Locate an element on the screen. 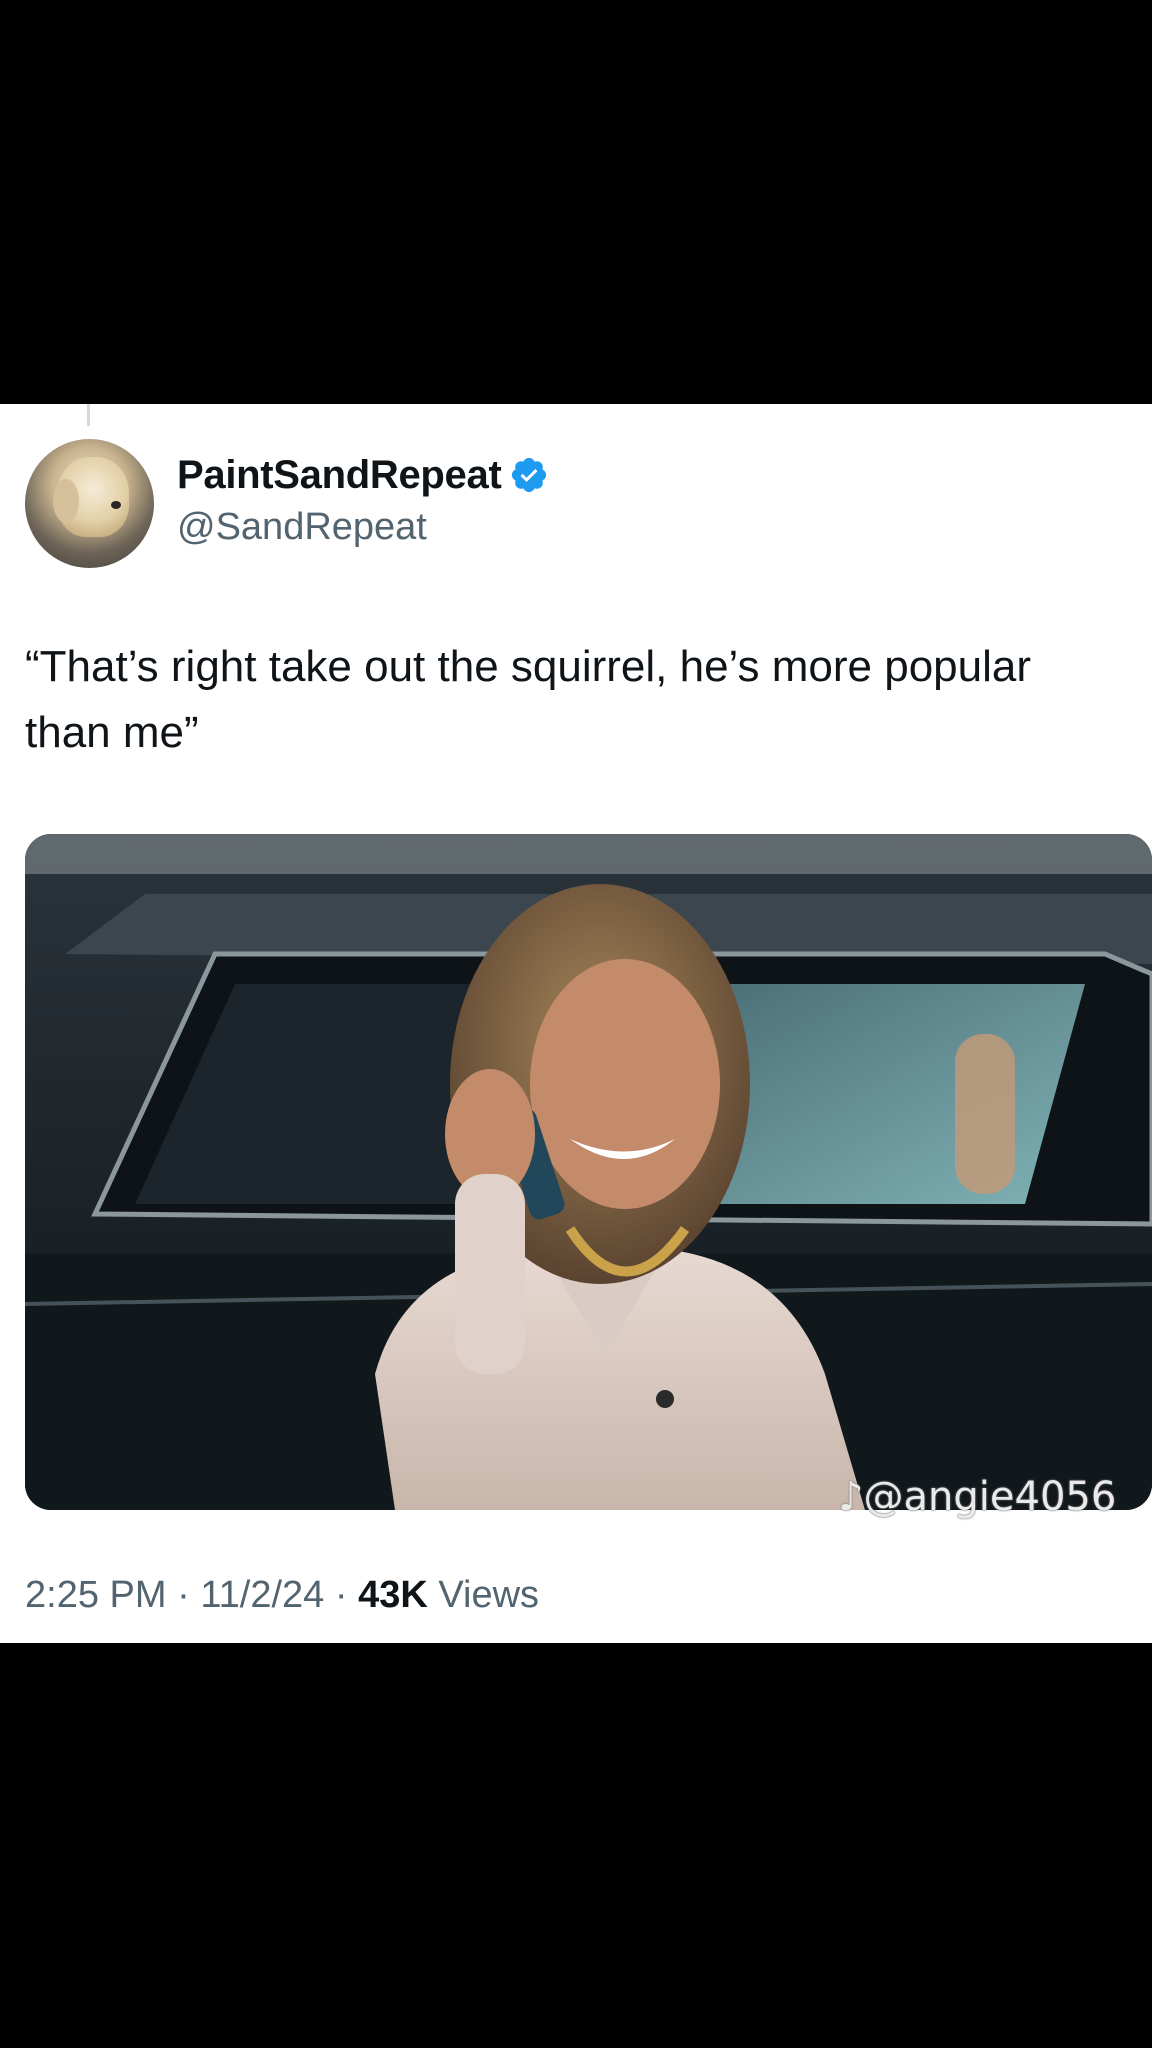  tweet-time: 2:25 PM is located at coordinates (96, 1595).